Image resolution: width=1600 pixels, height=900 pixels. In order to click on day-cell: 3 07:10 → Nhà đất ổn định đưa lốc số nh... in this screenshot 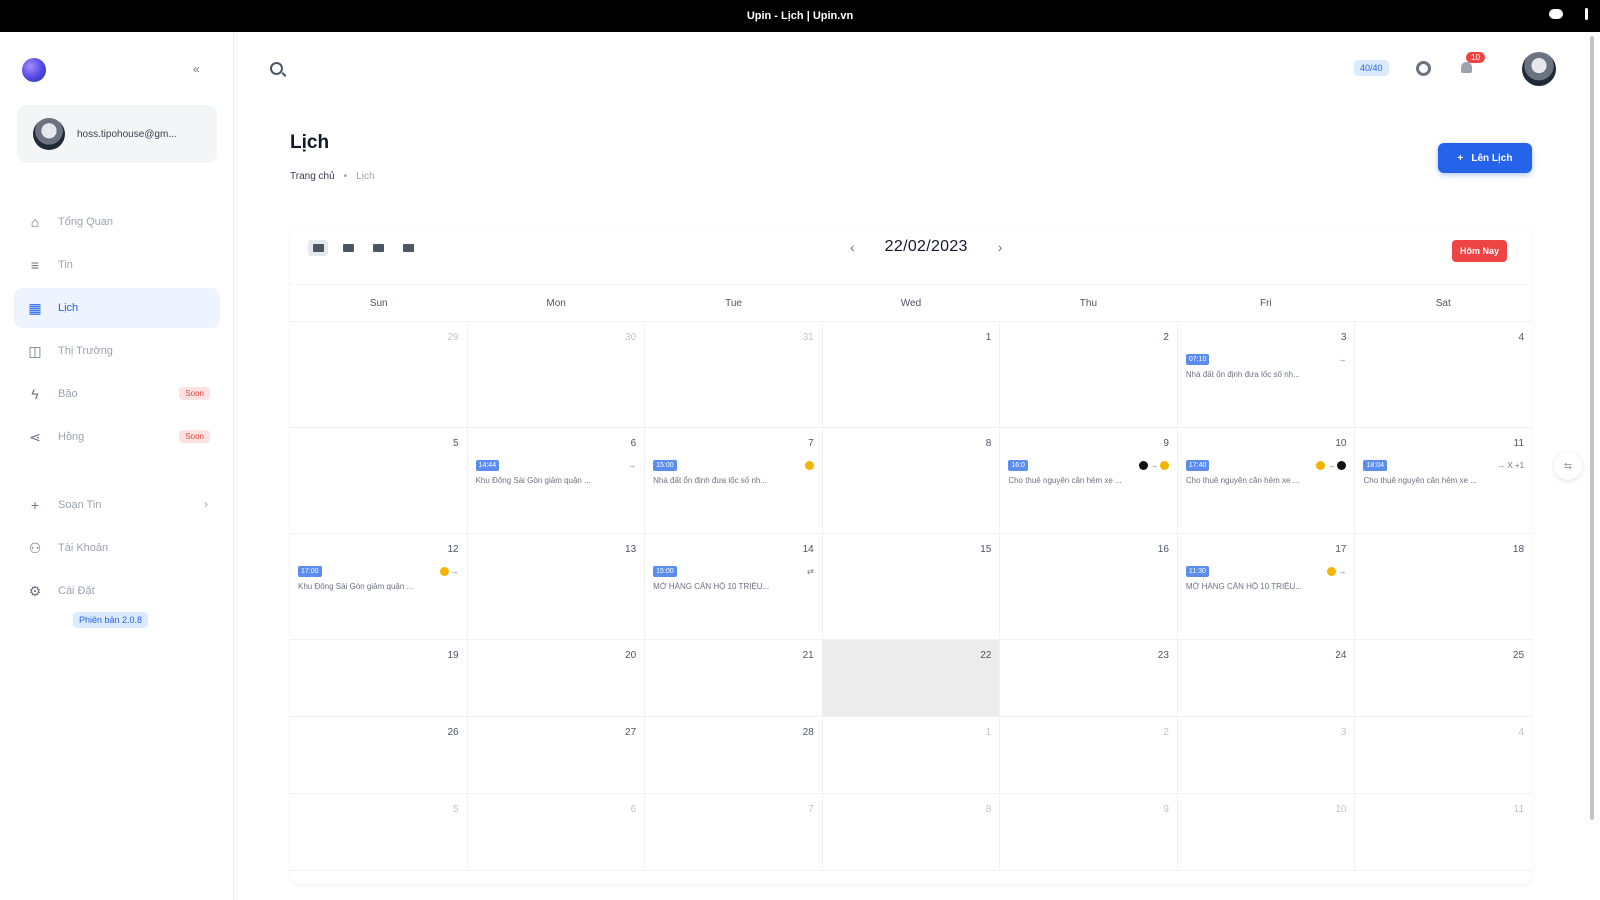, I will do `click(1266, 375)`.